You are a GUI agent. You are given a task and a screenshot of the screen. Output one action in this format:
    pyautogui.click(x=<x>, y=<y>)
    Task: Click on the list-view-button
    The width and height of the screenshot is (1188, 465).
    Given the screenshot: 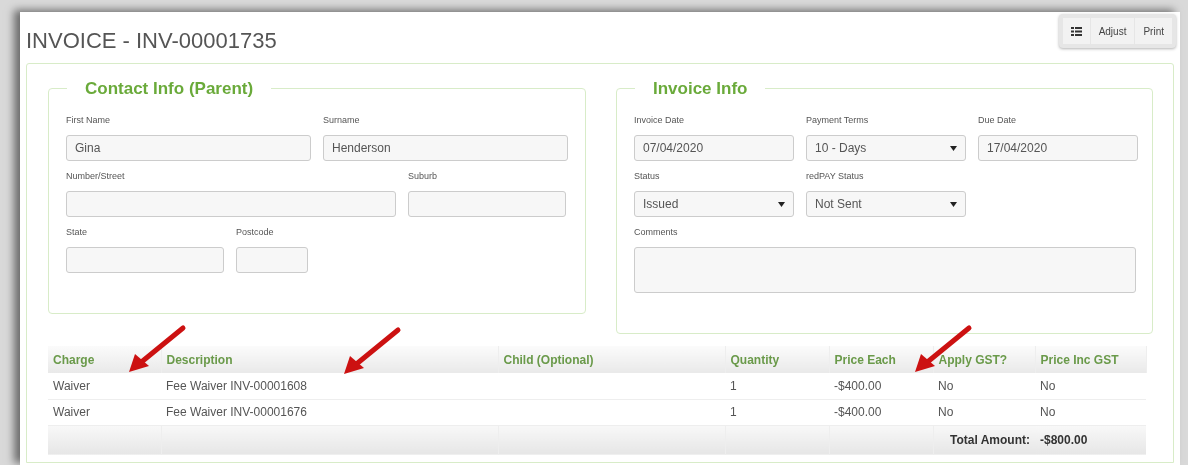 What is the action you would take?
    pyautogui.click(x=1076, y=31)
    